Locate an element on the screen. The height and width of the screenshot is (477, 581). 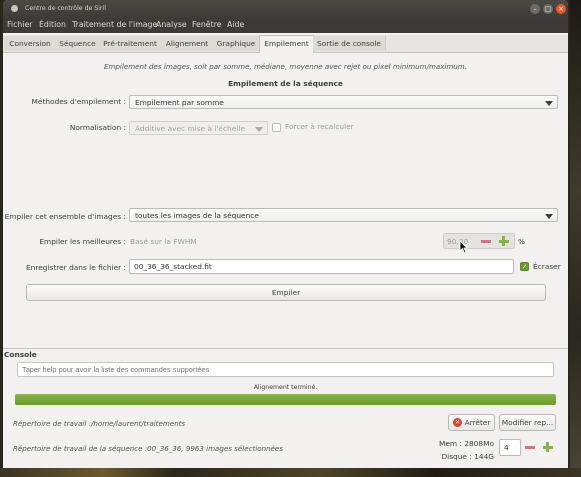
disk-usage: Disque : 144G is located at coordinates (467, 456).